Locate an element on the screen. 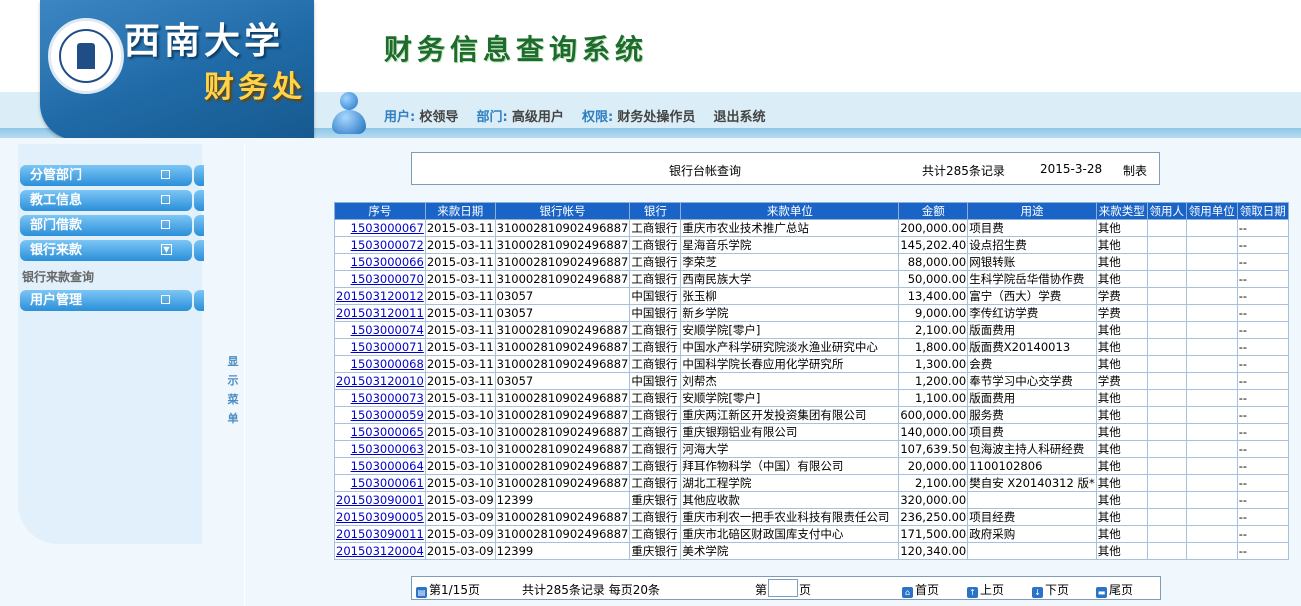 Image resolution: width=1301 pixels, height=606 pixels. table-cell: 1,100.00 is located at coordinates (933, 398).